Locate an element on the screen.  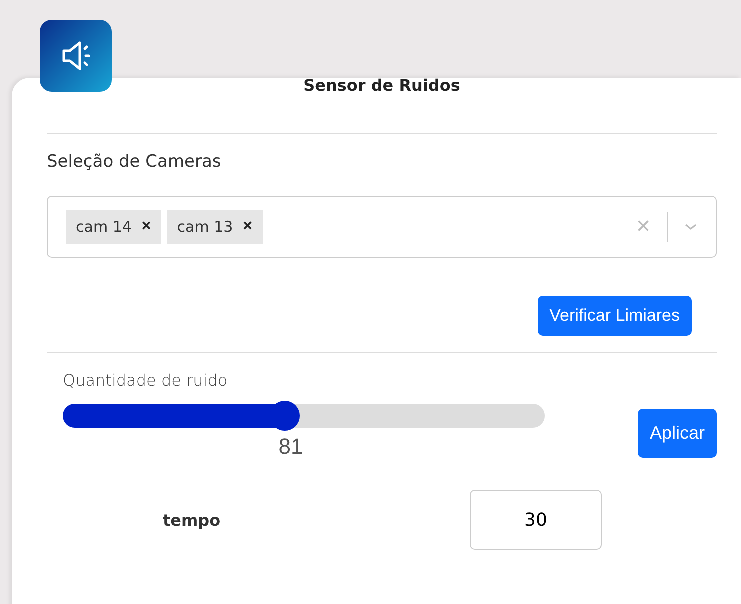
panel-title: Sensor de Ruidos is located at coordinates (382, 85).